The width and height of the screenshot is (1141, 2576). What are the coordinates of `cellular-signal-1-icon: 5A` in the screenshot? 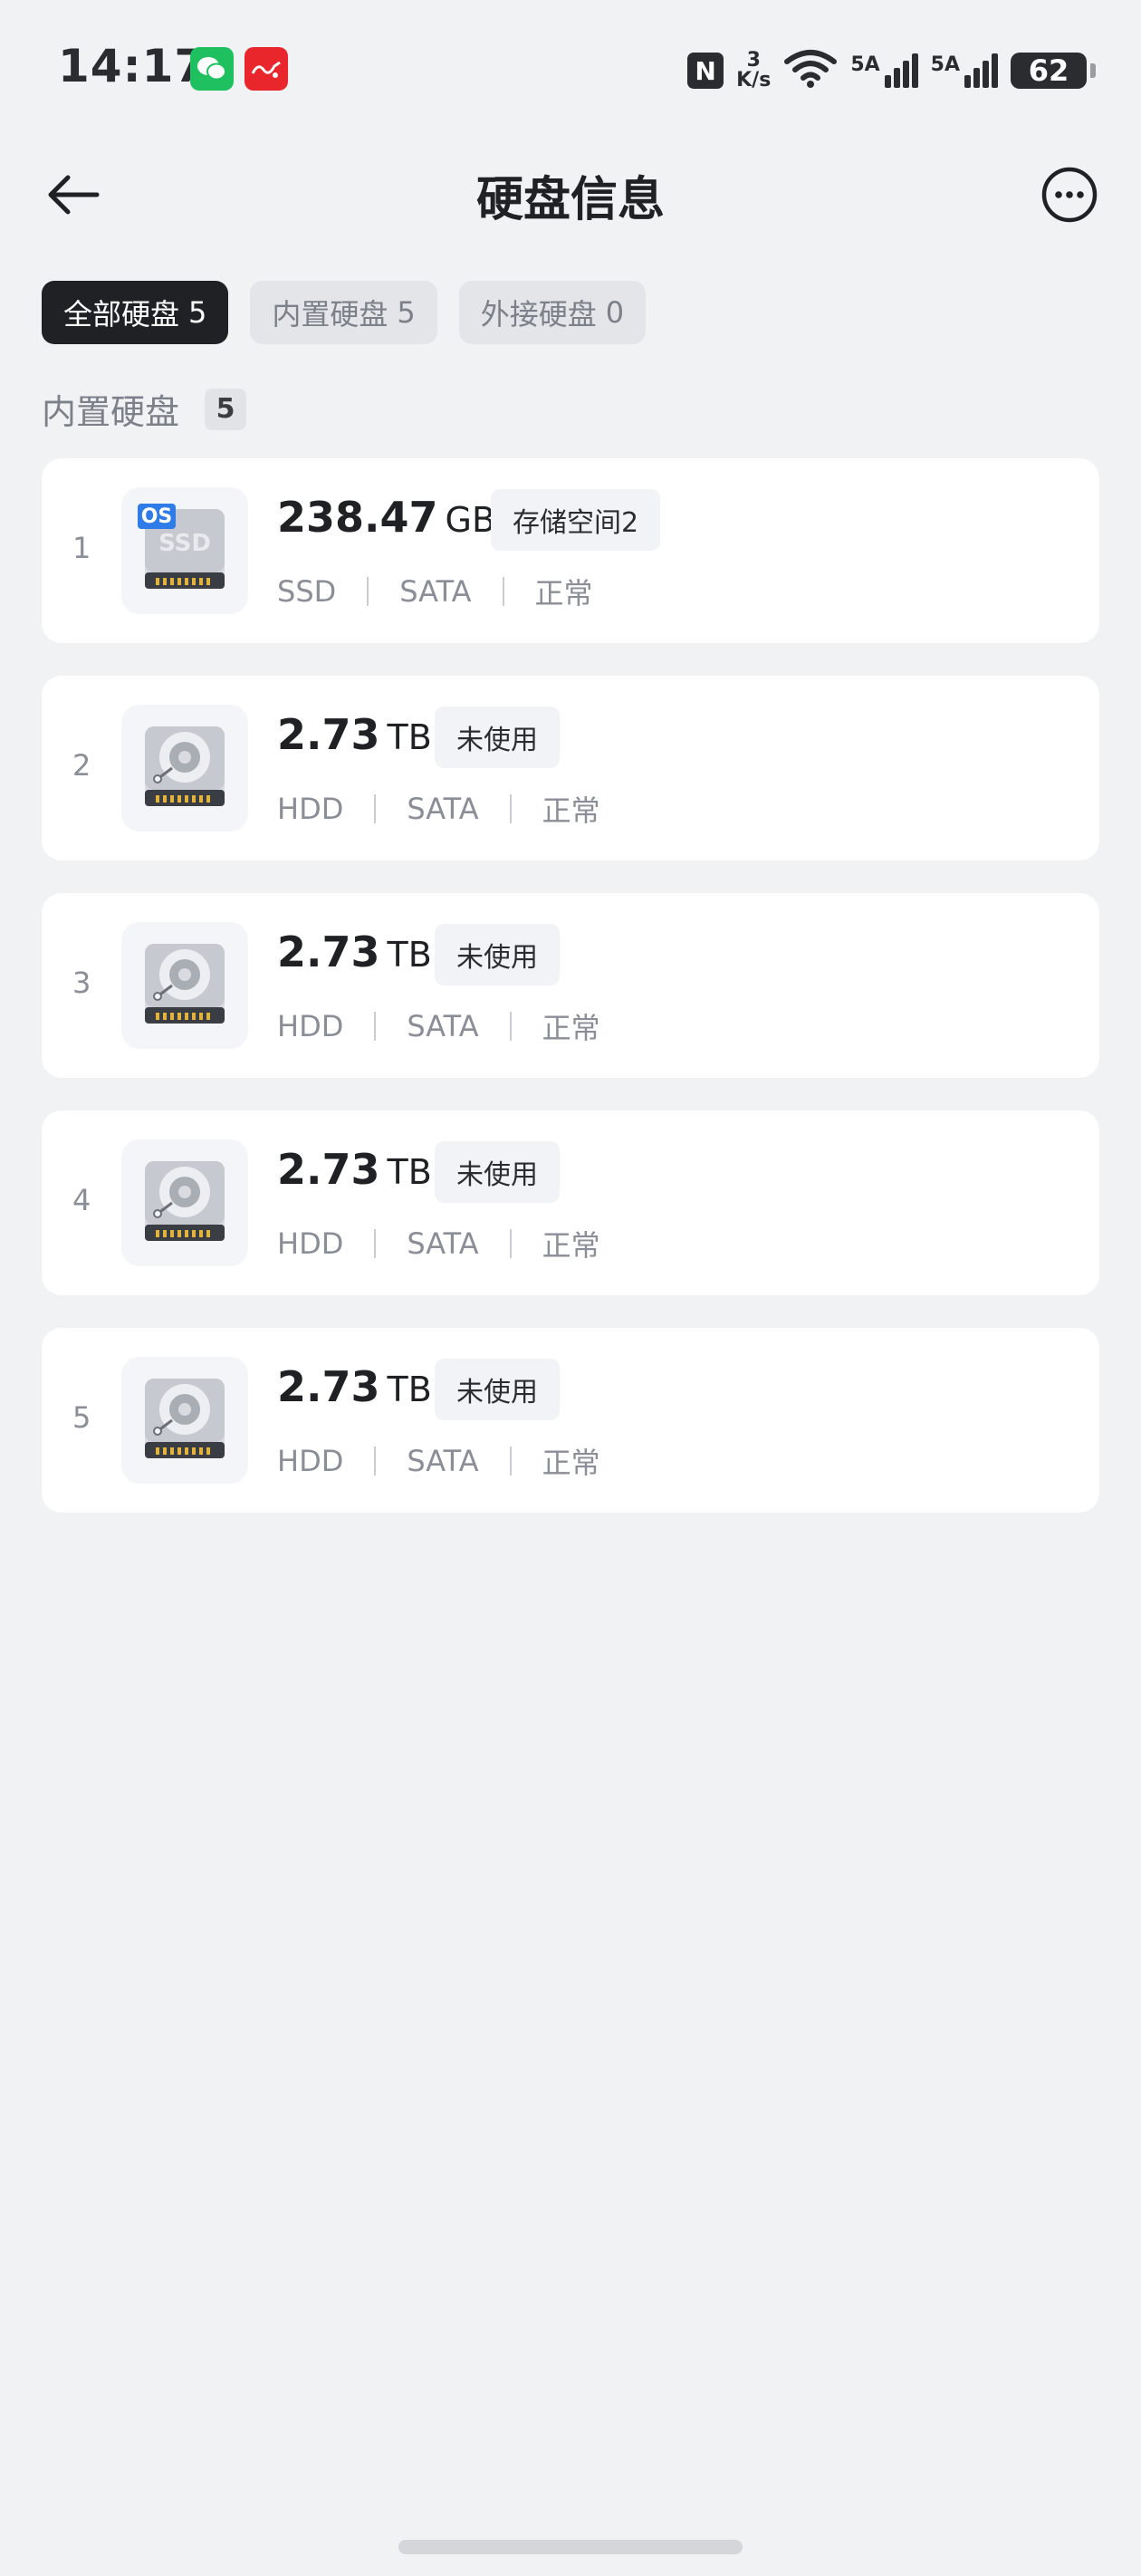 It's located at (884, 70).